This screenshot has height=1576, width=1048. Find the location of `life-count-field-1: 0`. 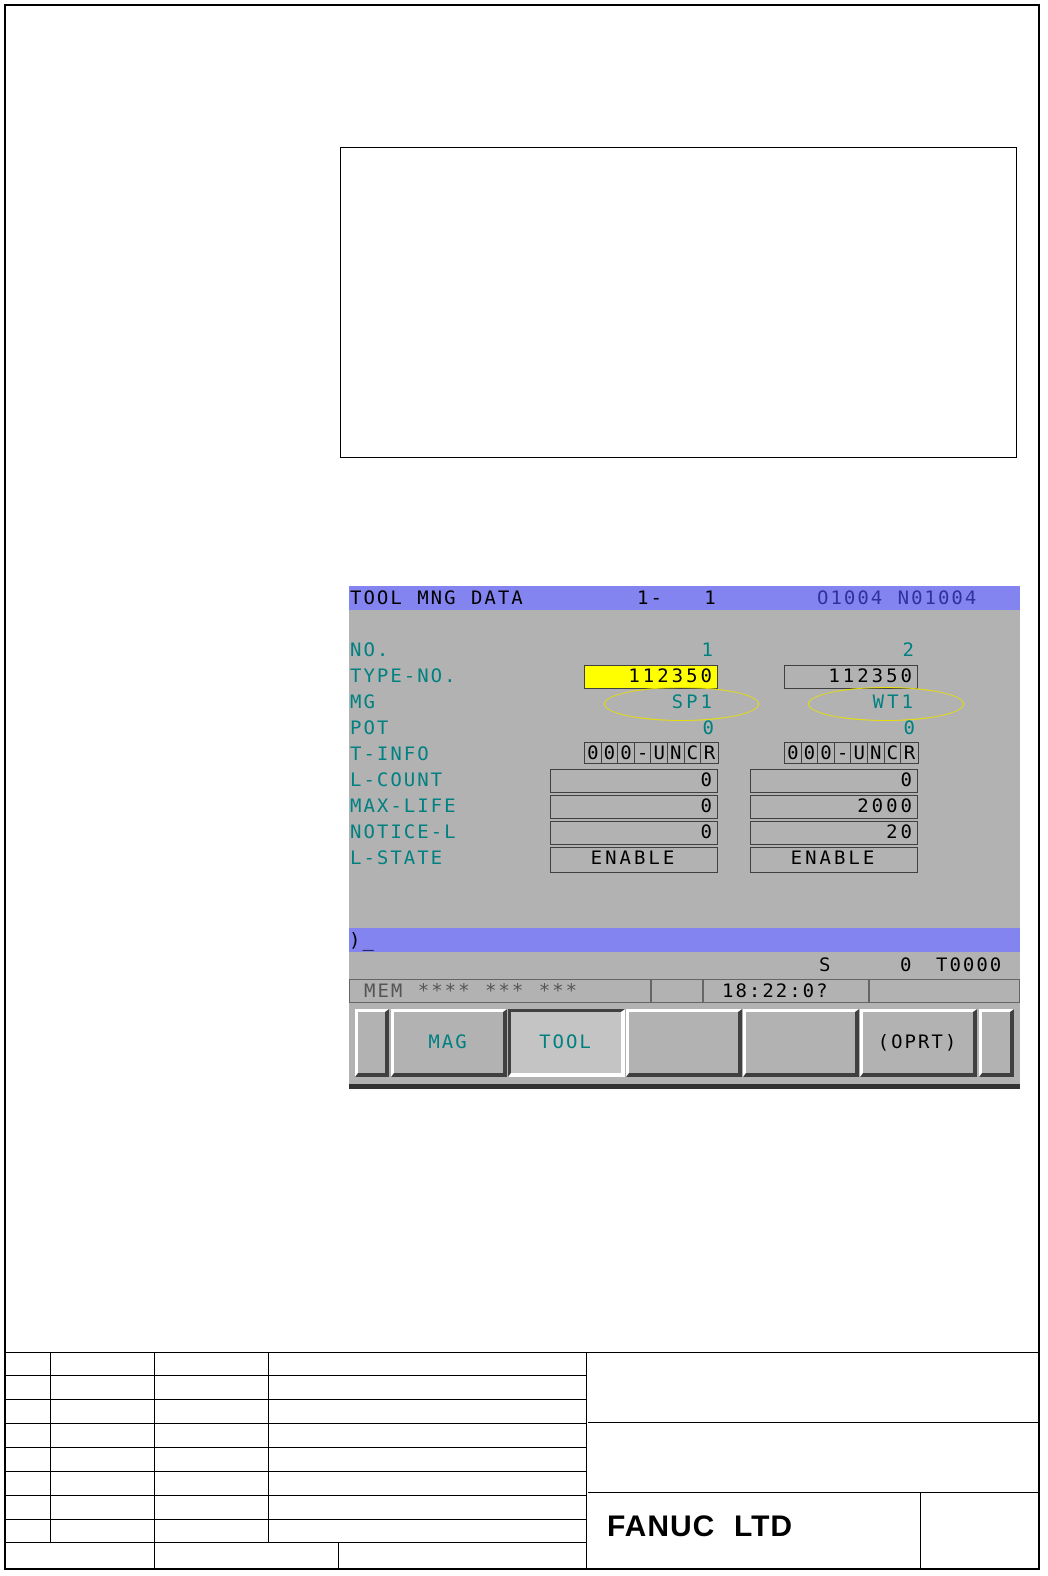

life-count-field-1: 0 is located at coordinates (634, 781).